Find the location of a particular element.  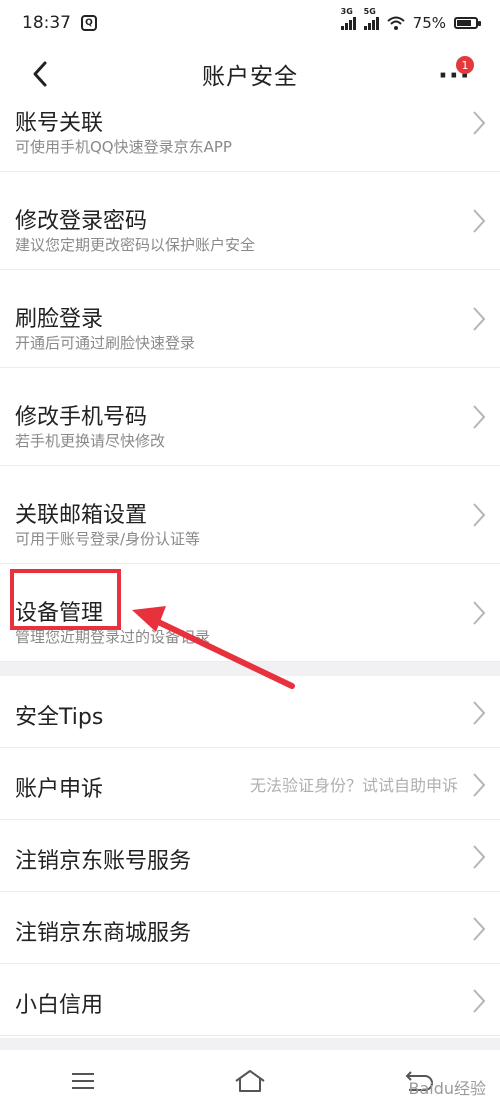

list-item-title: 修改手机号码 is located at coordinates (81, 417).